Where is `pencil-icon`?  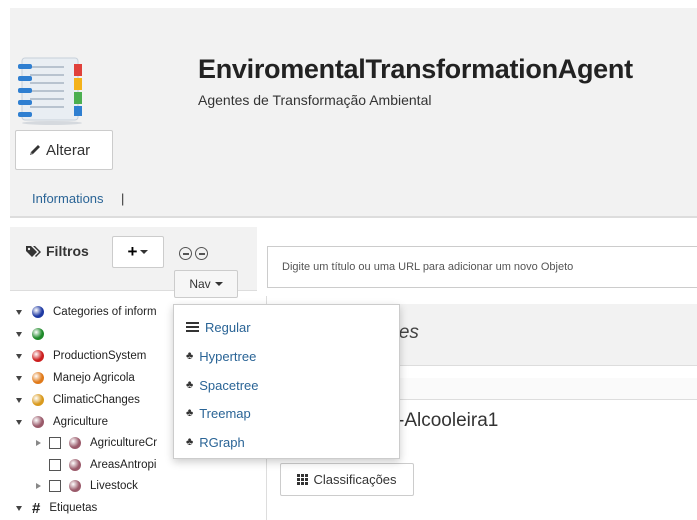
pencil-icon is located at coordinates (35, 150).